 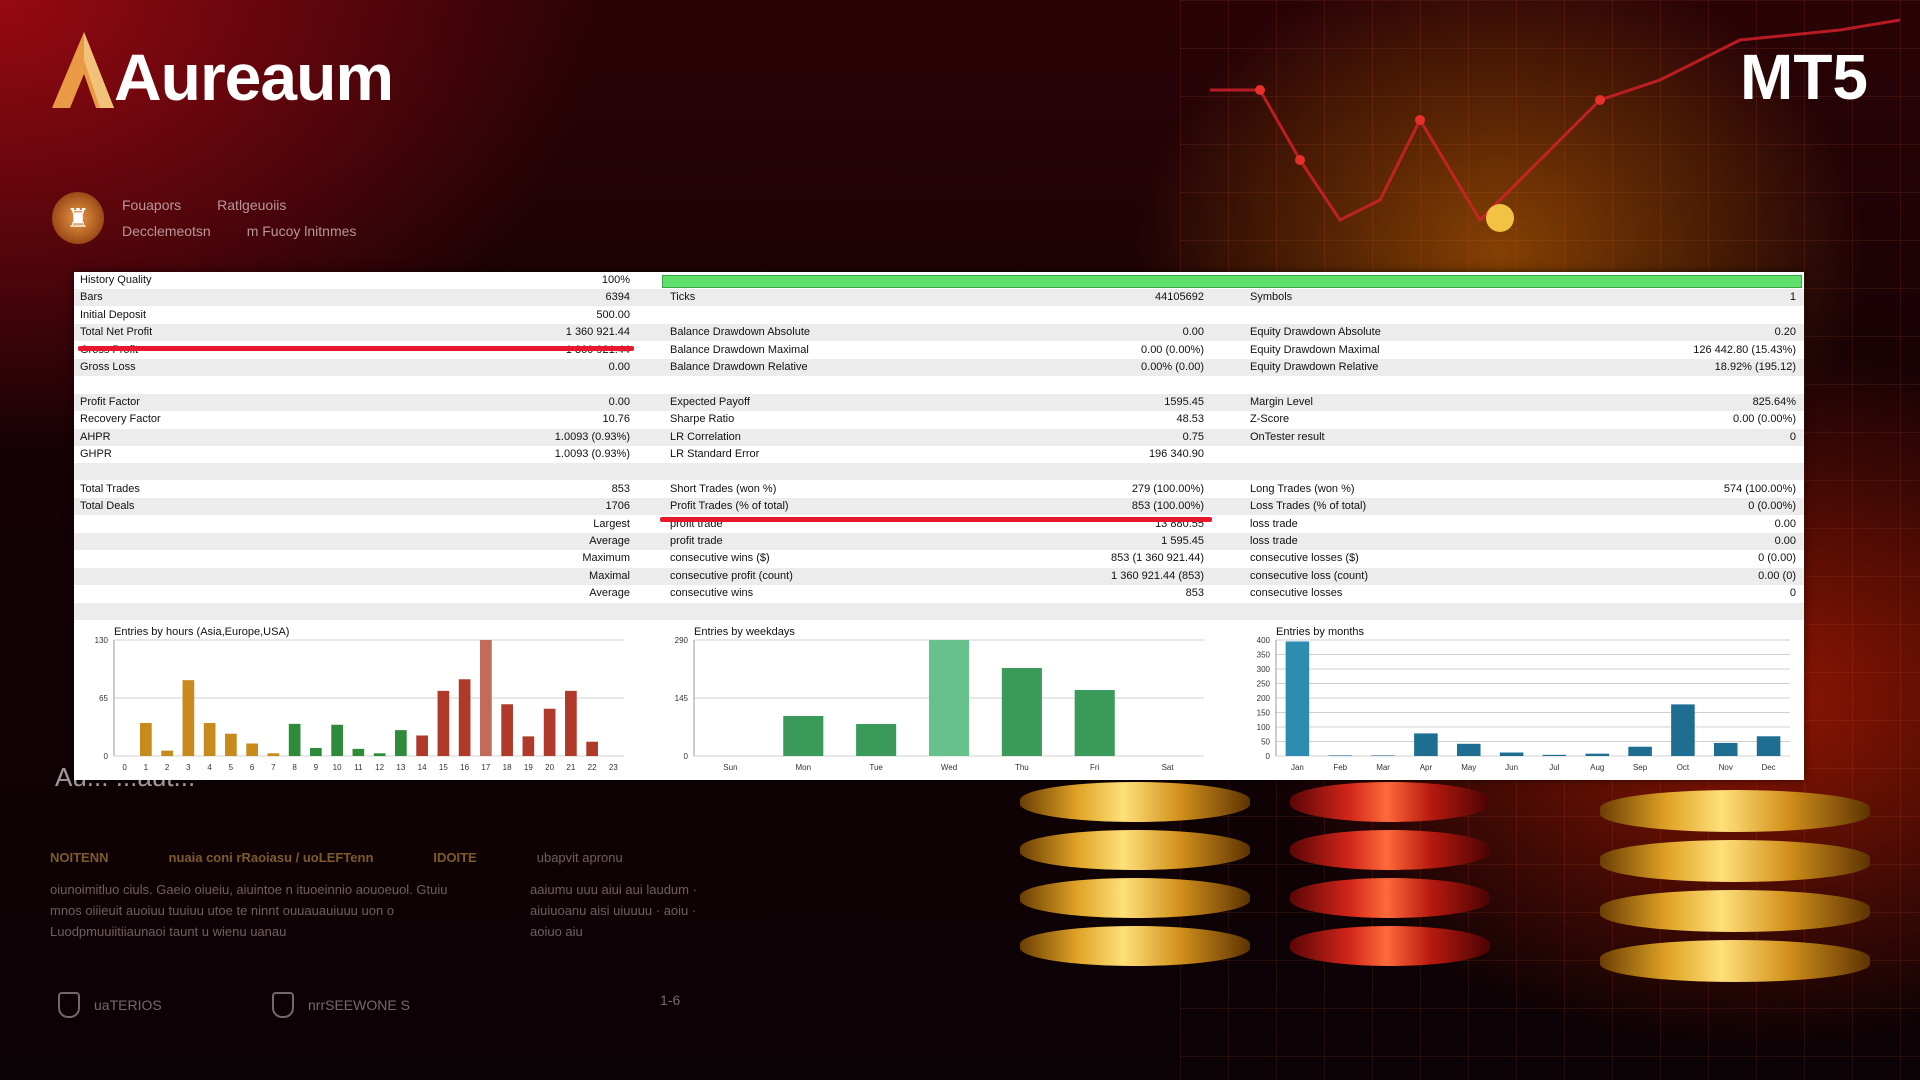 What do you see at coordinates (379, 767) in the screenshot?
I see `x-tick-label: 12` at bounding box center [379, 767].